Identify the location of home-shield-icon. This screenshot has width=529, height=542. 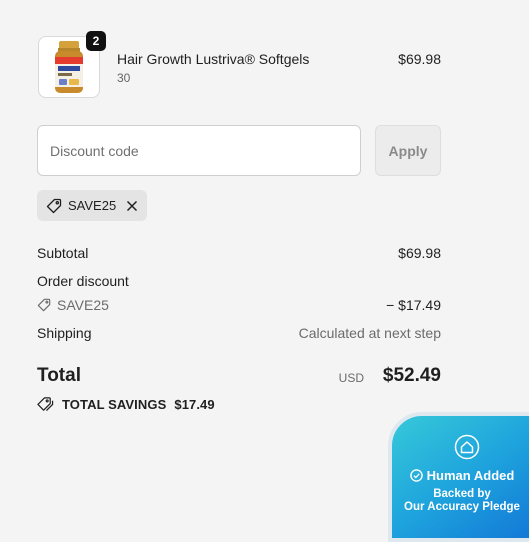
(467, 447).